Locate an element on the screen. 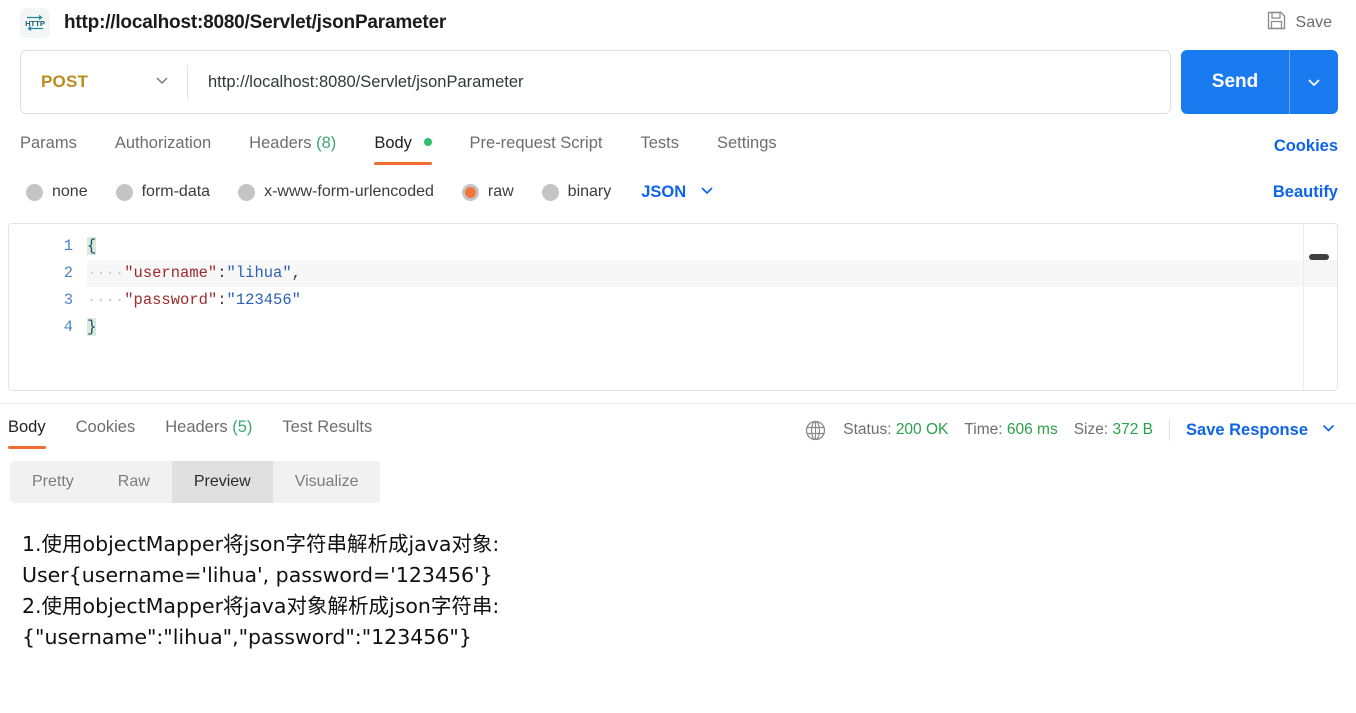 The width and height of the screenshot is (1356, 713). tab-body: Body is located at coordinates (403, 146).